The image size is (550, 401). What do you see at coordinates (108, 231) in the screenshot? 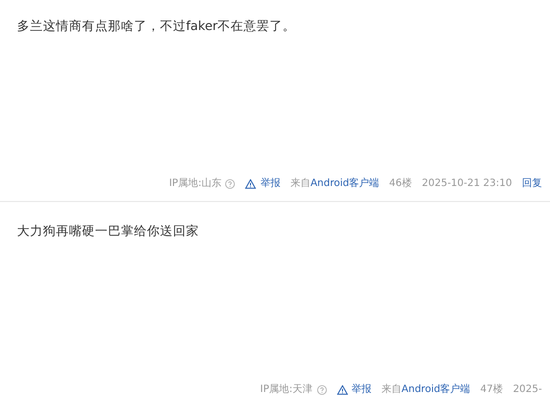
I see `comment-text: 大力狗再嘴硬一巴掌给你送回家` at bounding box center [108, 231].